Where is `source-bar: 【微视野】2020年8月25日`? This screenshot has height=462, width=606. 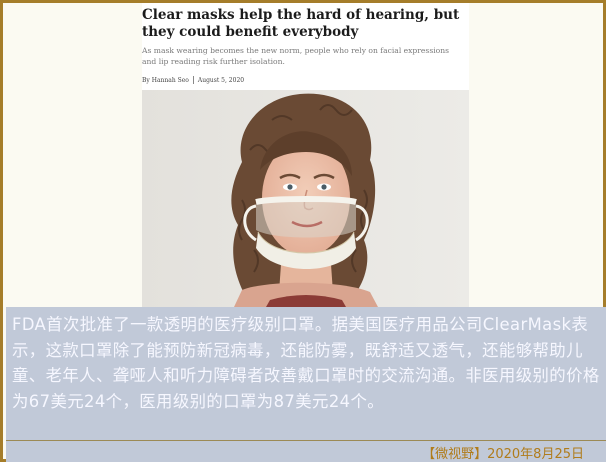 source-bar: 【微视野】2020年8月25日 is located at coordinates (306, 451).